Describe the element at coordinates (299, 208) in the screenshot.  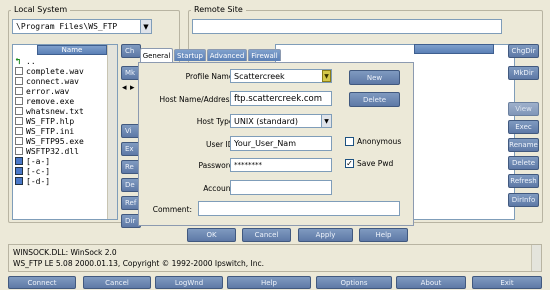
I see `comment-input` at that location.